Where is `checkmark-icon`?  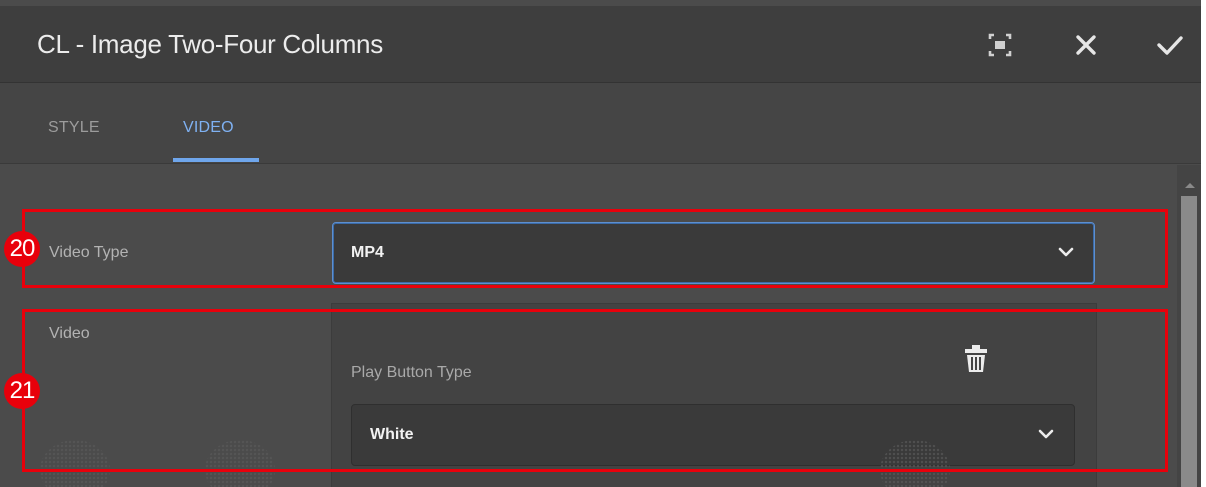
checkmark-icon is located at coordinates (1169, 45).